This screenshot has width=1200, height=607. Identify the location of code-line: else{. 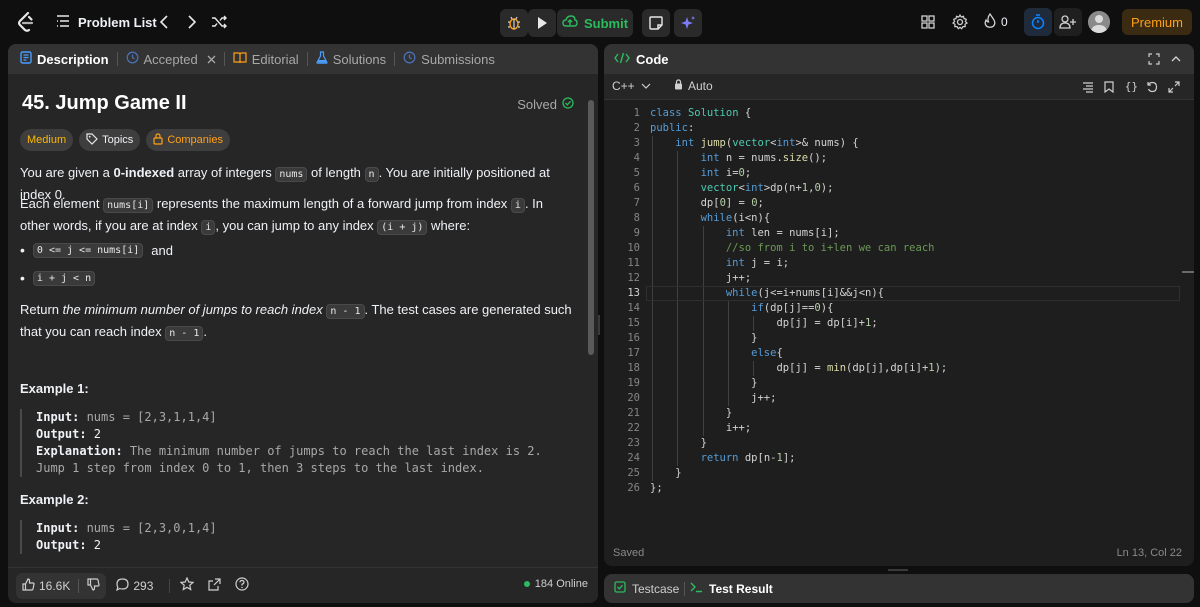
(716, 353).